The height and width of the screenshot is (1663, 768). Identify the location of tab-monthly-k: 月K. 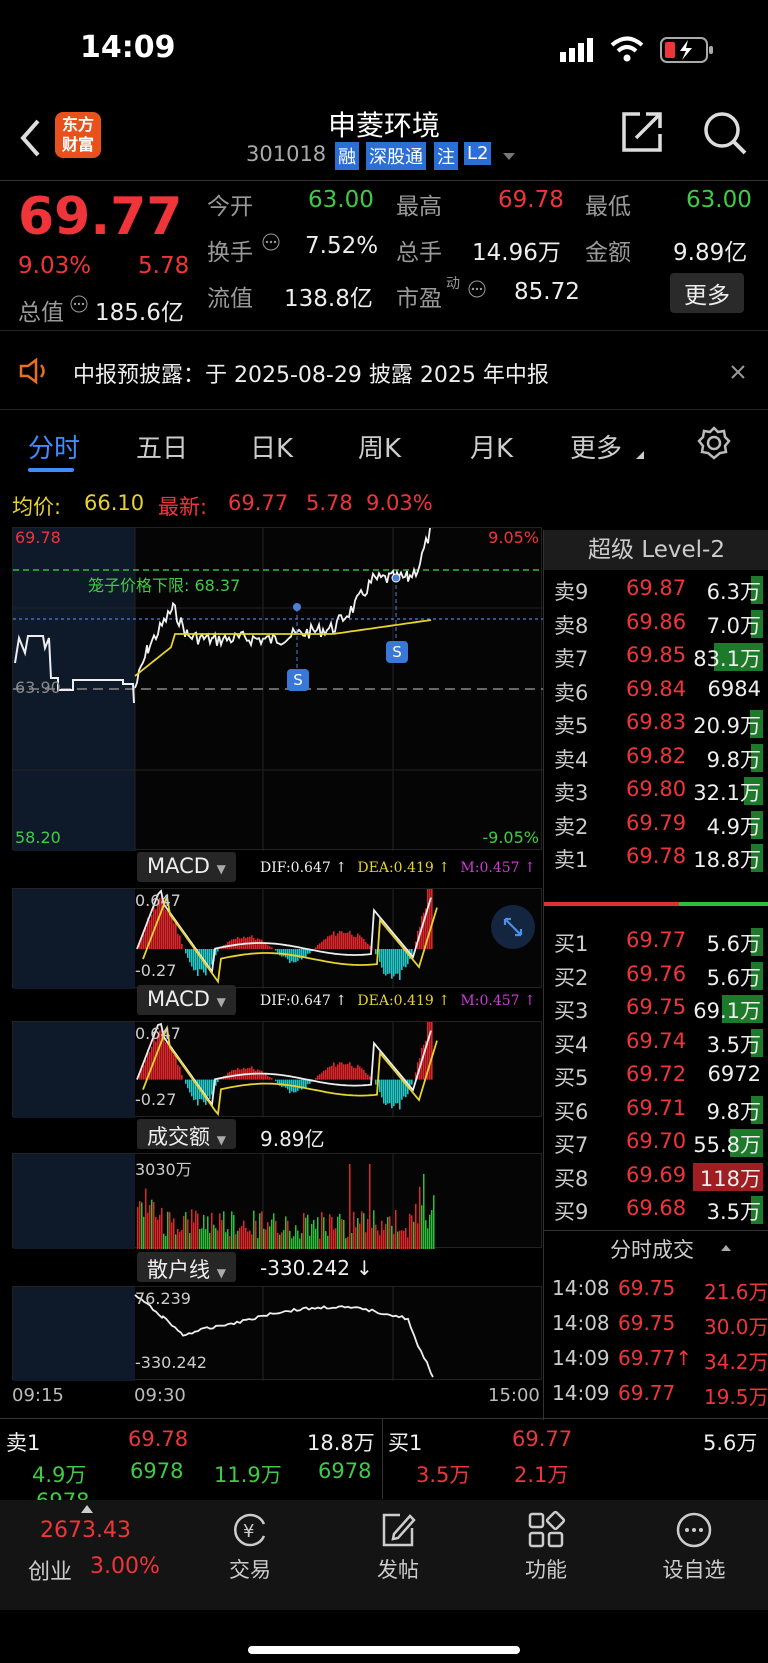
(491, 446).